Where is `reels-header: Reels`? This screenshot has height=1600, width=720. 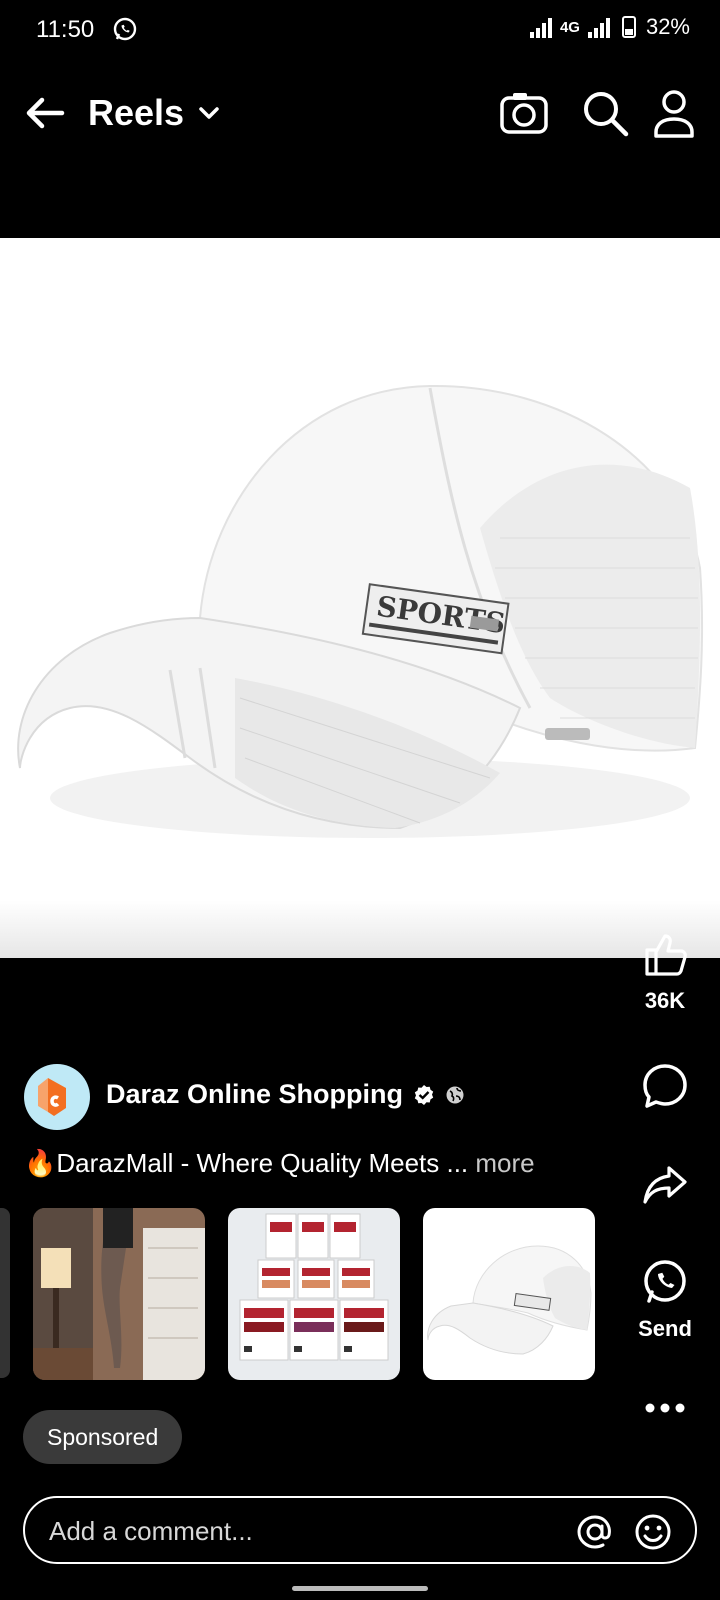 reels-header: Reels is located at coordinates (360, 116).